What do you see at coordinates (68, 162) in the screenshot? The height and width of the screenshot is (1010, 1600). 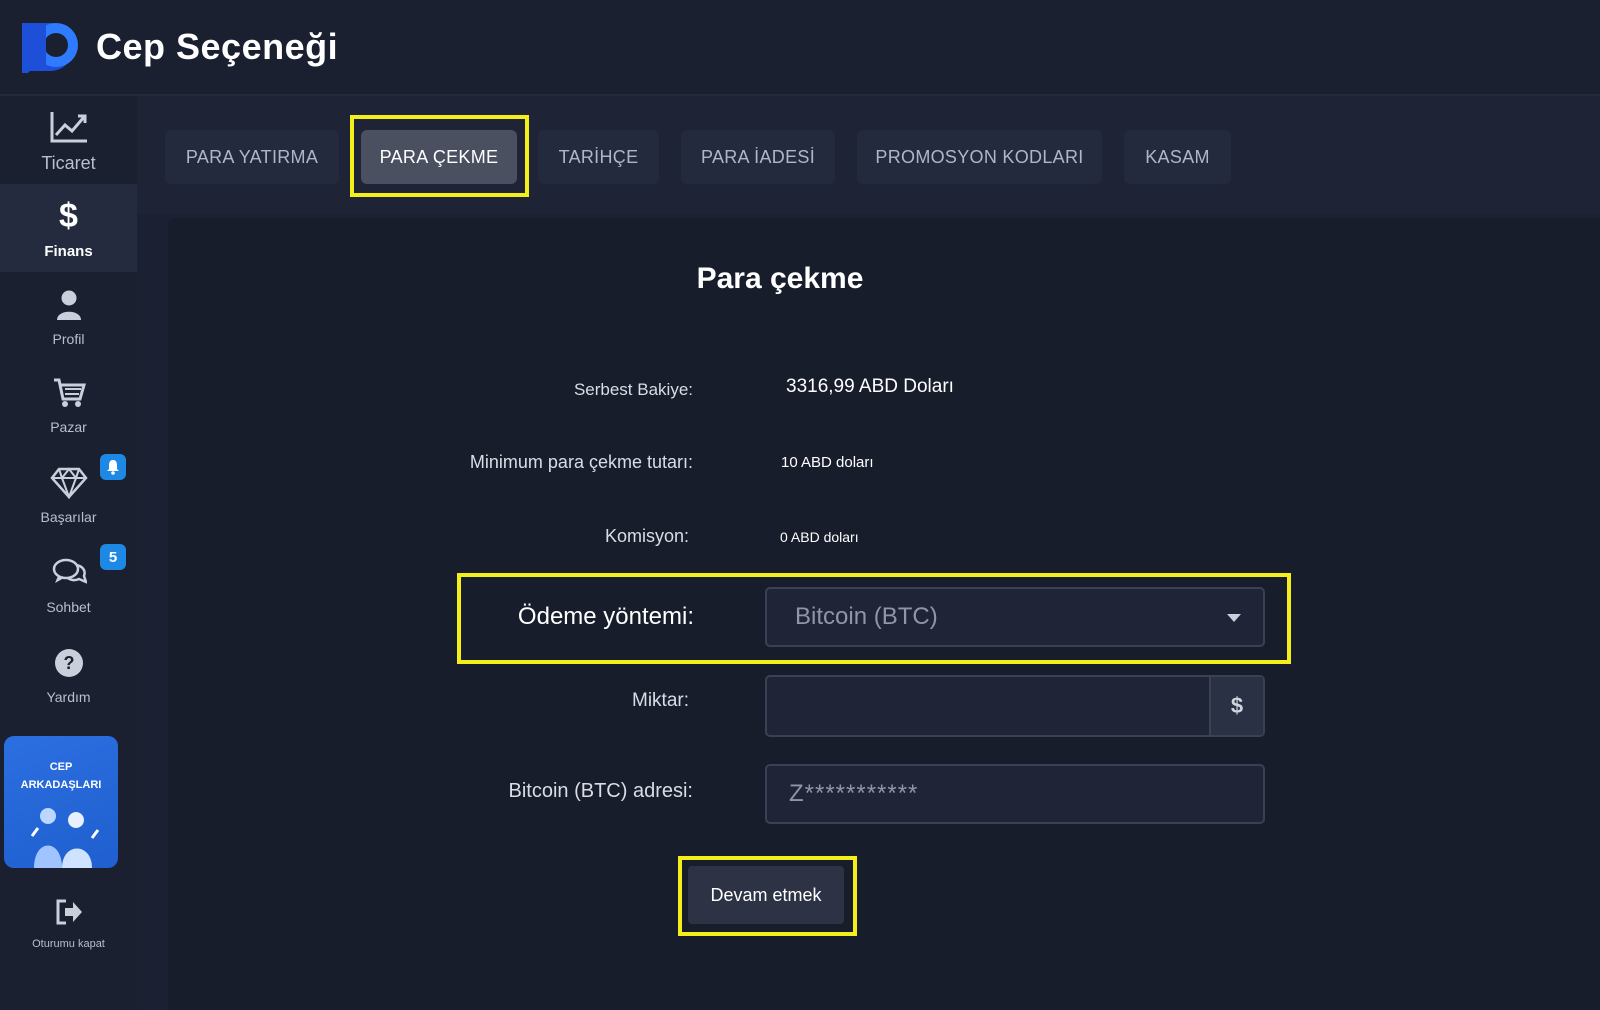 I see `sidebar-item-label: Ticaret` at bounding box center [68, 162].